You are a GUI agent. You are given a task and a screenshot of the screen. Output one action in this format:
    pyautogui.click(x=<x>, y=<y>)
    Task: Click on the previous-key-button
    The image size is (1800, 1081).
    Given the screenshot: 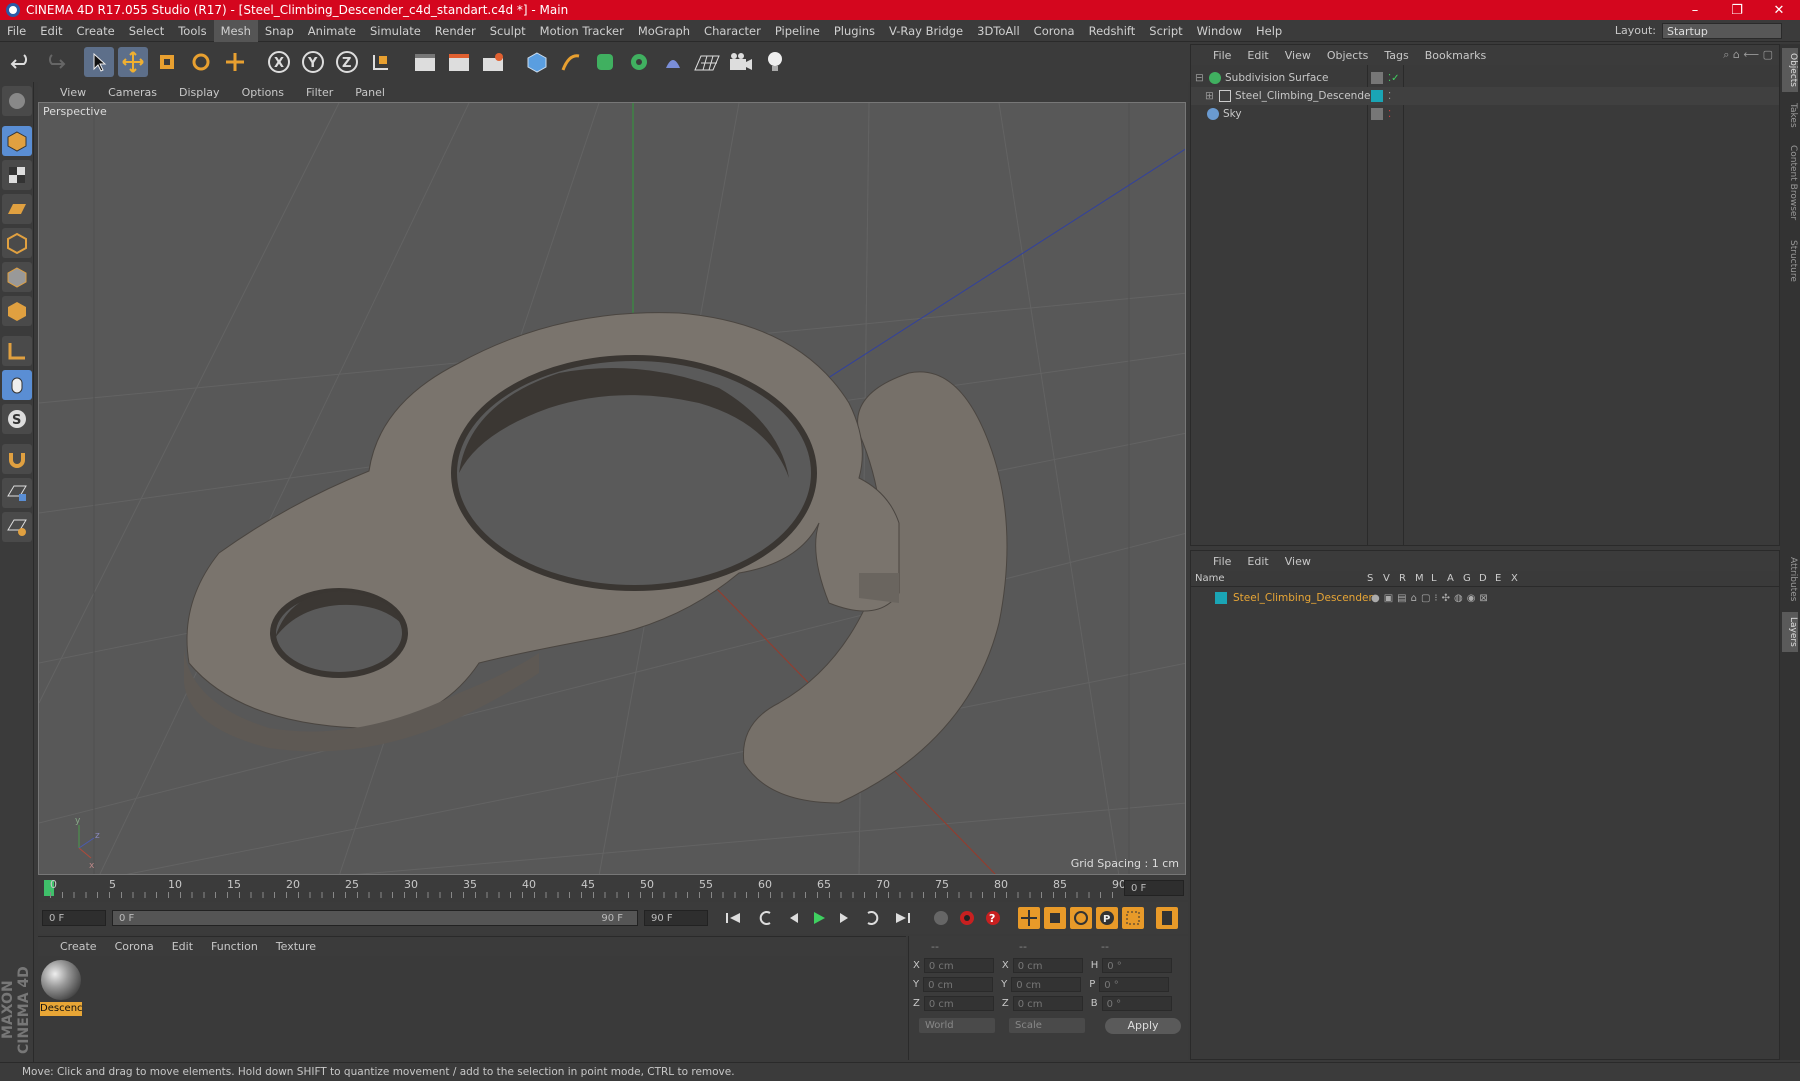 What is the action you would take?
    pyautogui.click(x=767, y=918)
    